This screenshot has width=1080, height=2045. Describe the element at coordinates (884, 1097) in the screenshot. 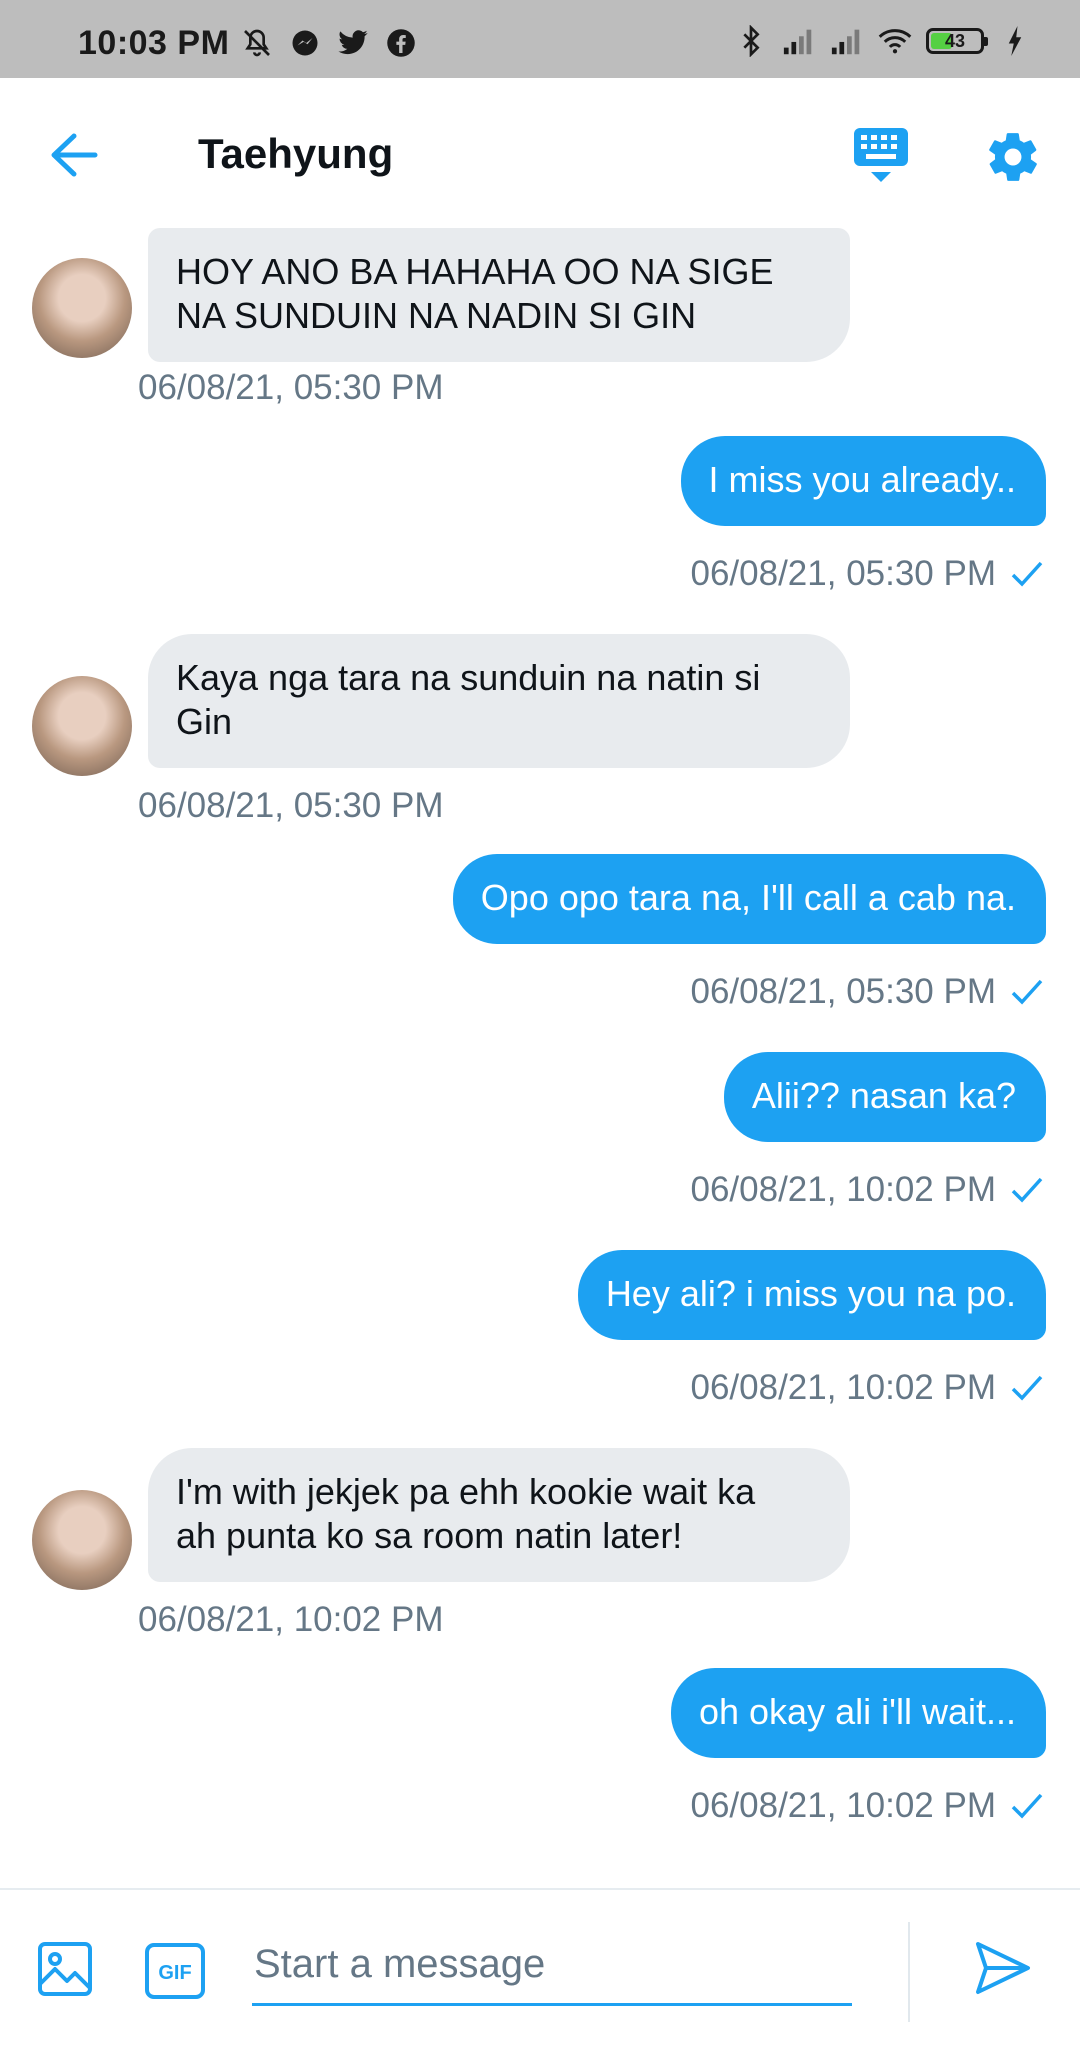

I see `message-bubble: Alii?? nasan ka?` at that location.